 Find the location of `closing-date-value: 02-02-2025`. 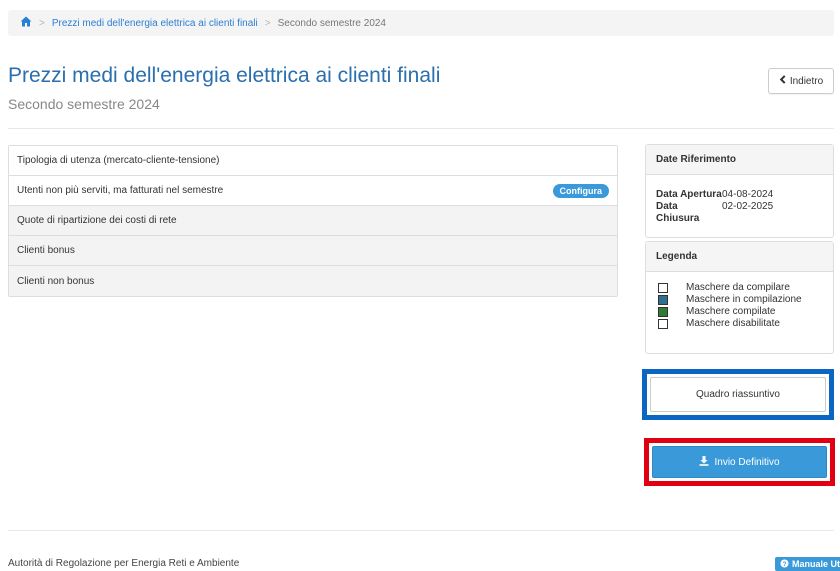

closing-date-value: 02-02-2025 is located at coordinates (748, 206).